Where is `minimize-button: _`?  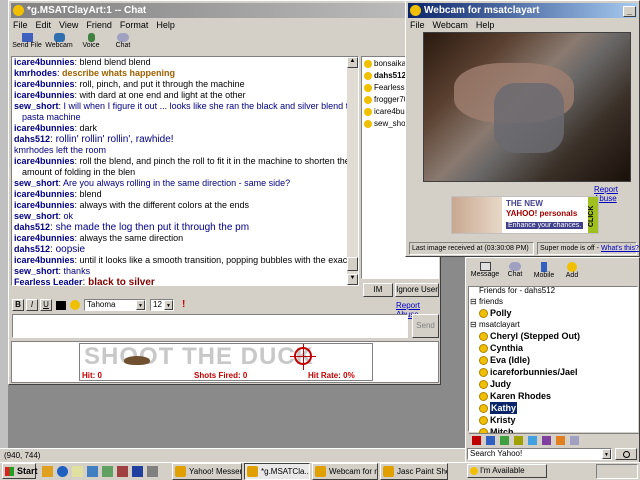
minimize-button: _ is located at coordinates (629, 11).